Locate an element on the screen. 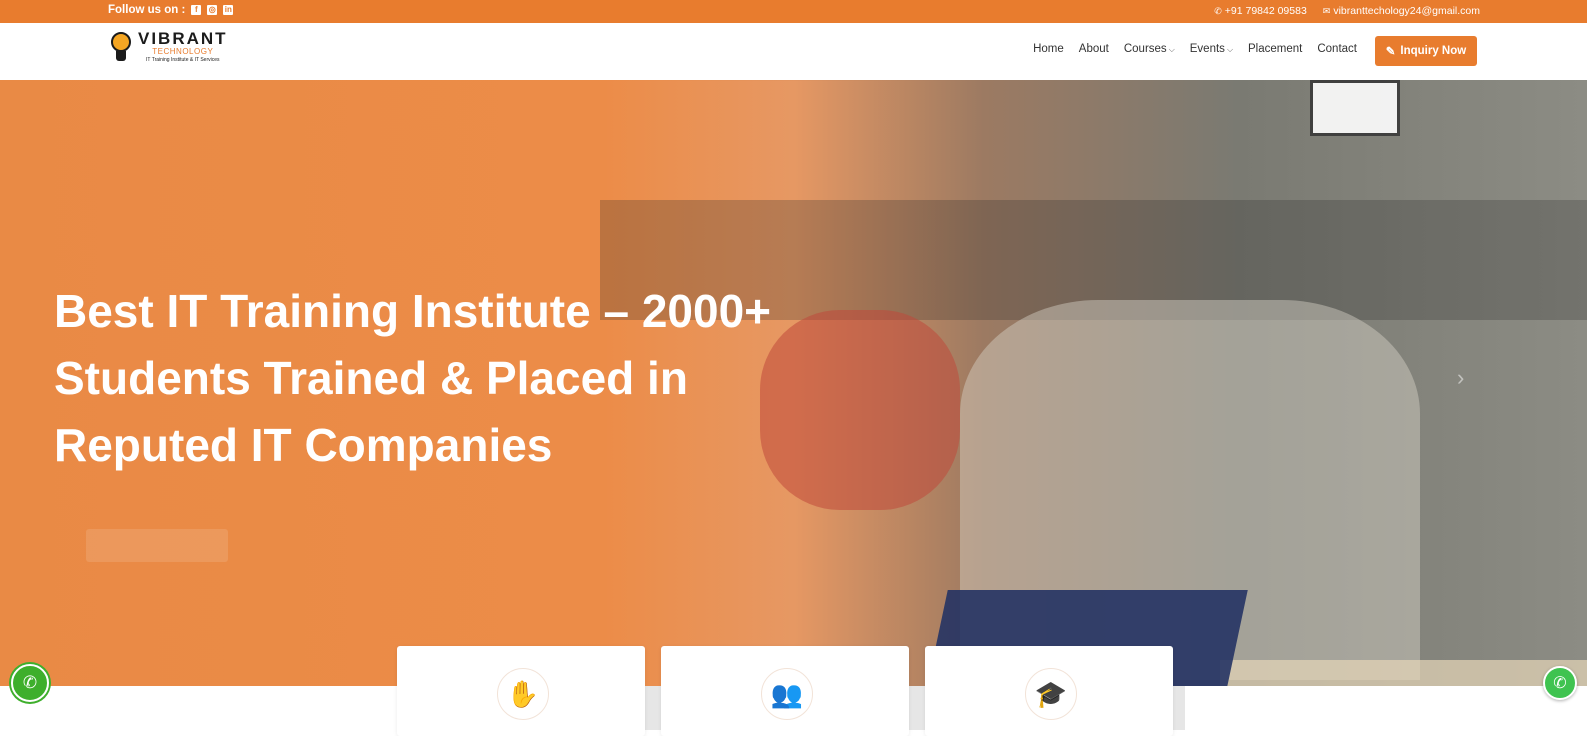  follow-label: Follow us on : is located at coordinates (147, 10).